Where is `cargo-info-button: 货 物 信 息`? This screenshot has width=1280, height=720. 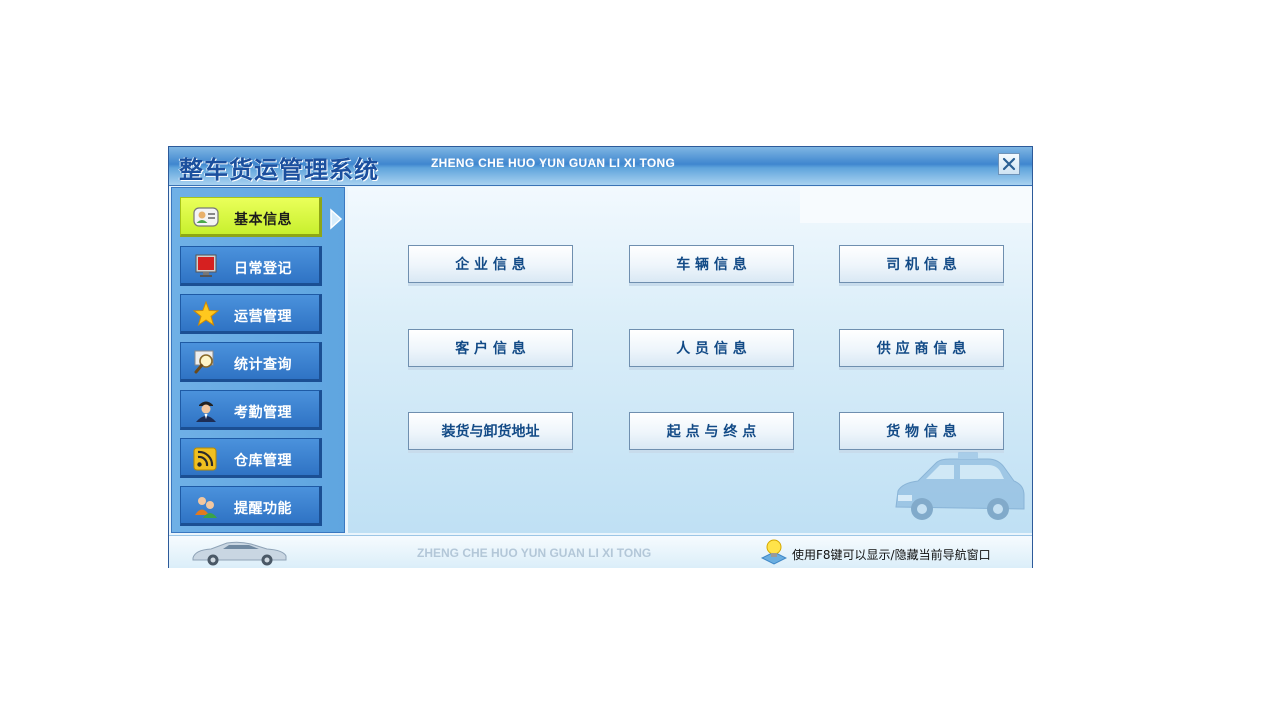
cargo-info-button: 货 物 信 息 is located at coordinates (921, 431).